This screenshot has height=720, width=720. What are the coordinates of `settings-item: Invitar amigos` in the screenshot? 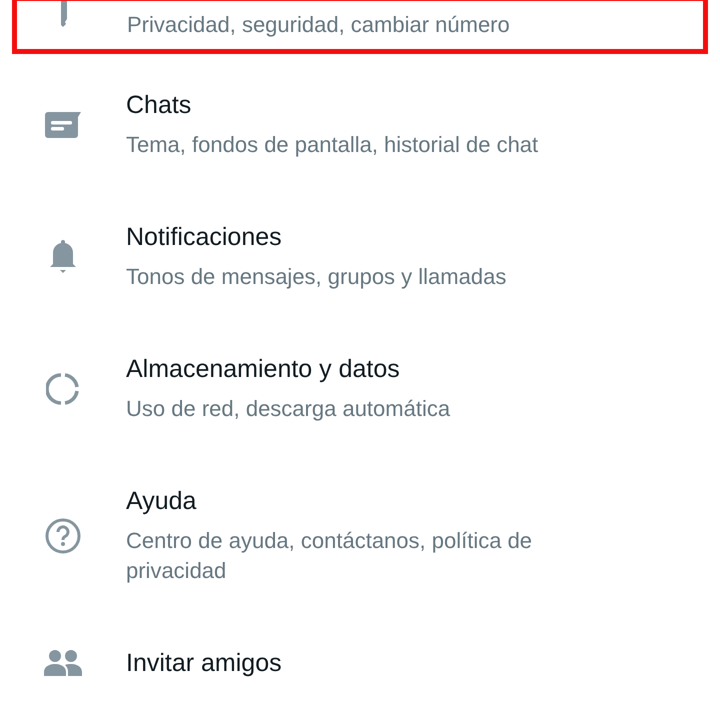 It's located at (360, 663).